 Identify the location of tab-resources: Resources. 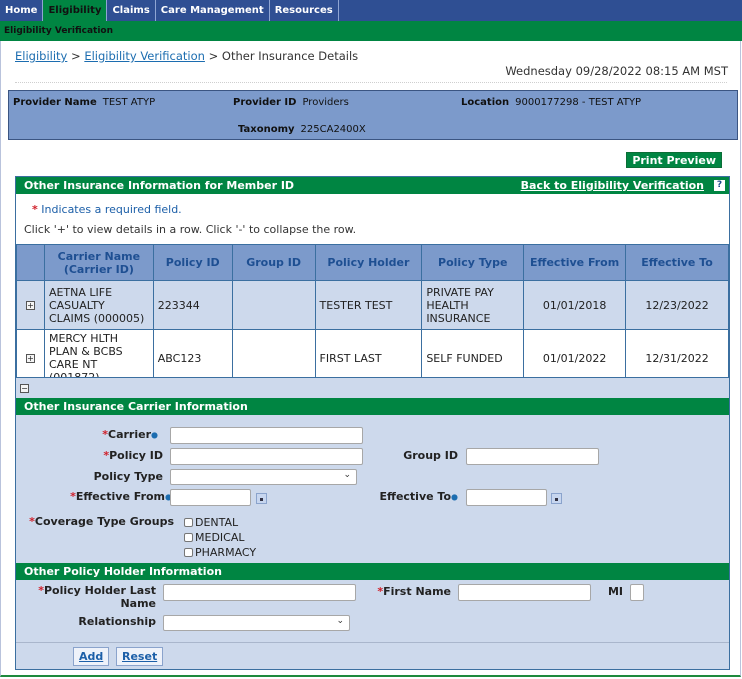
(304, 10).